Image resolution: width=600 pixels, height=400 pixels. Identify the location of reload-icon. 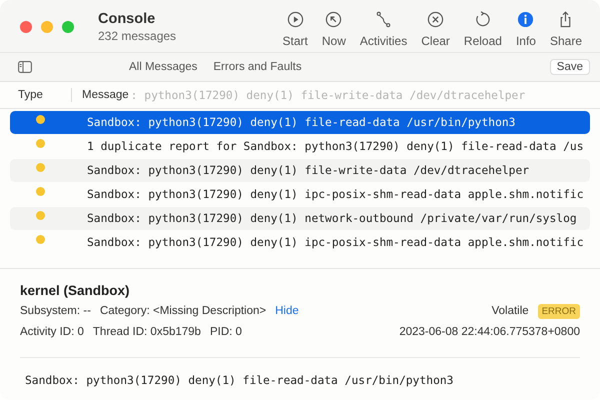
(483, 19).